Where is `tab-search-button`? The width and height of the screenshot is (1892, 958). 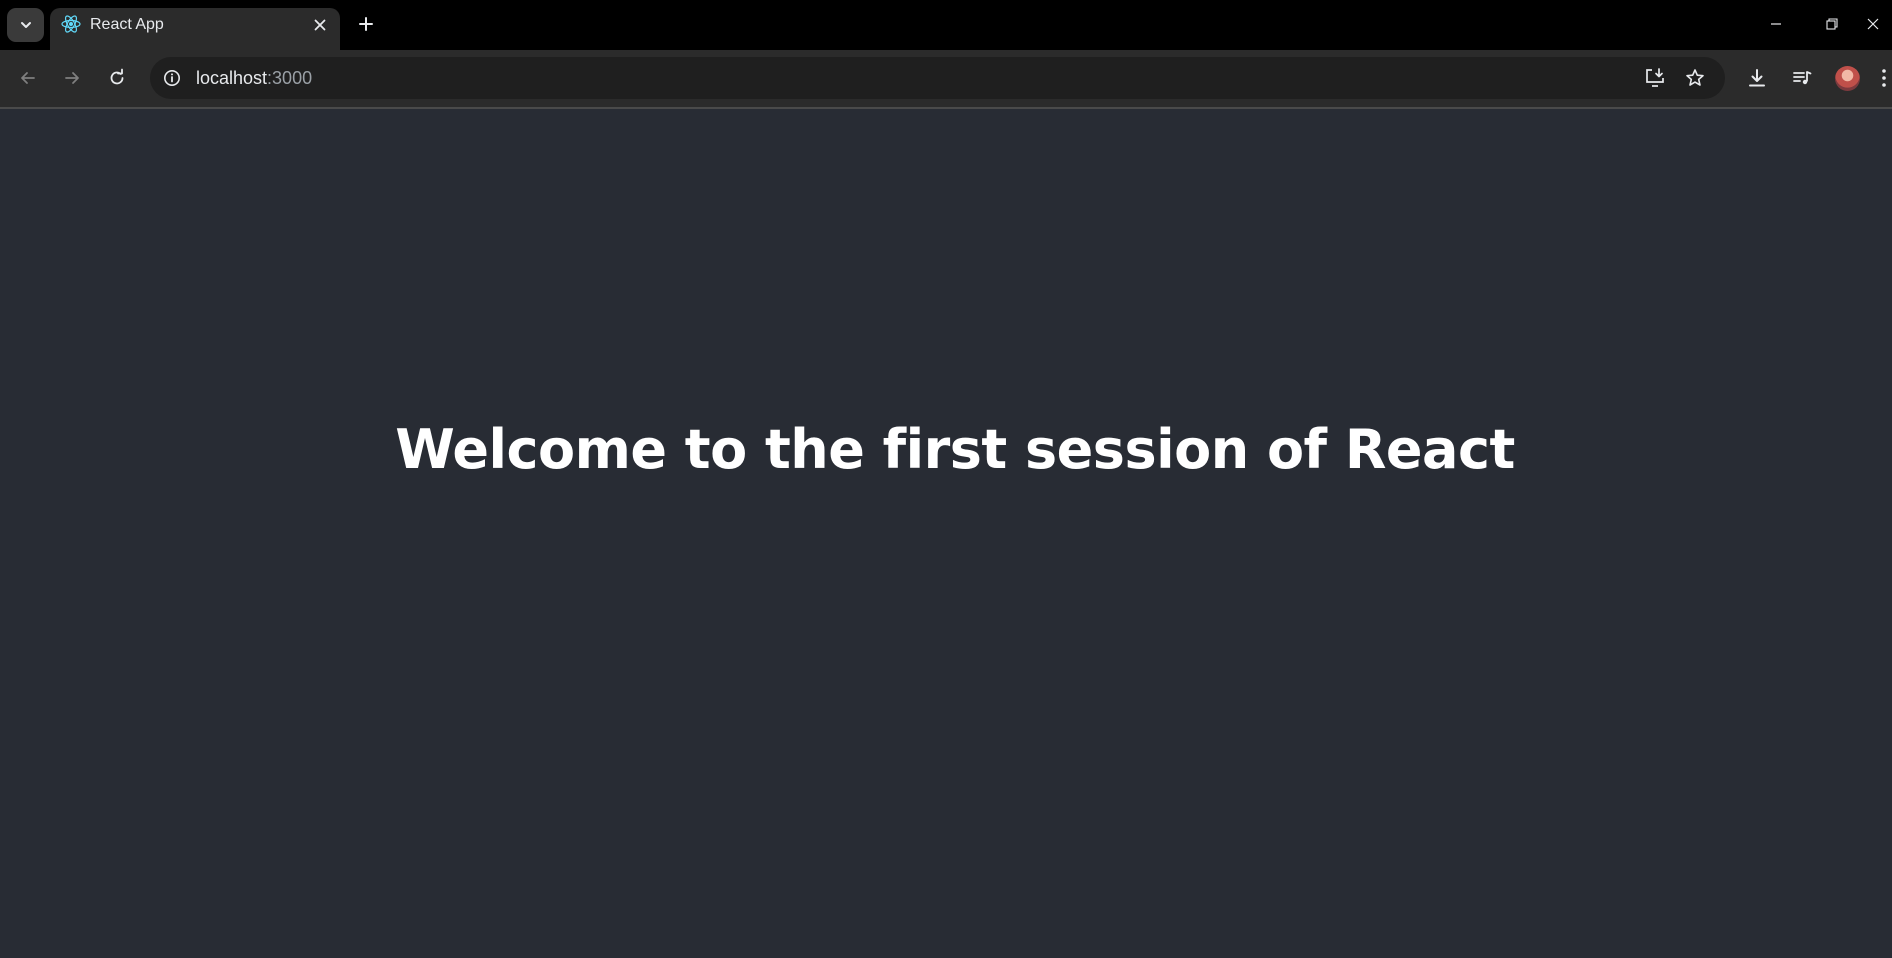
tab-search-button is located at coordinates (25, 25).